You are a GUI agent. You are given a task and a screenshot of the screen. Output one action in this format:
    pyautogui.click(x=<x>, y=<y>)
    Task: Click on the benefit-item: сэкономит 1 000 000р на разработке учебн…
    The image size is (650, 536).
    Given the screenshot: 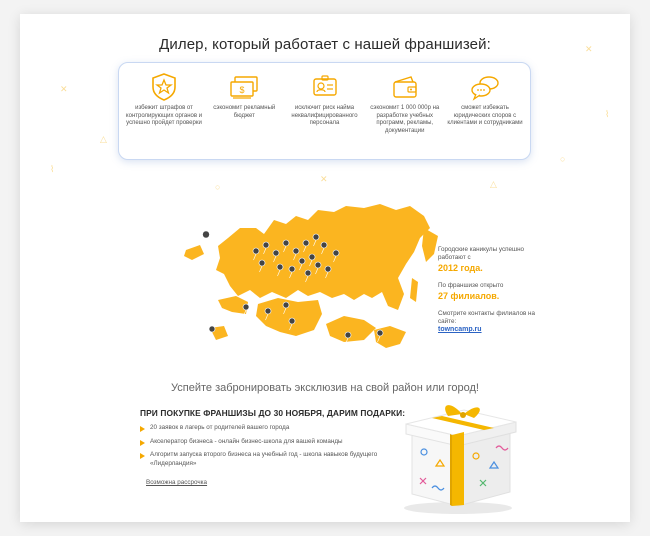 What is the action you would take?
    pyautogui.click(x=405, y=111)
    